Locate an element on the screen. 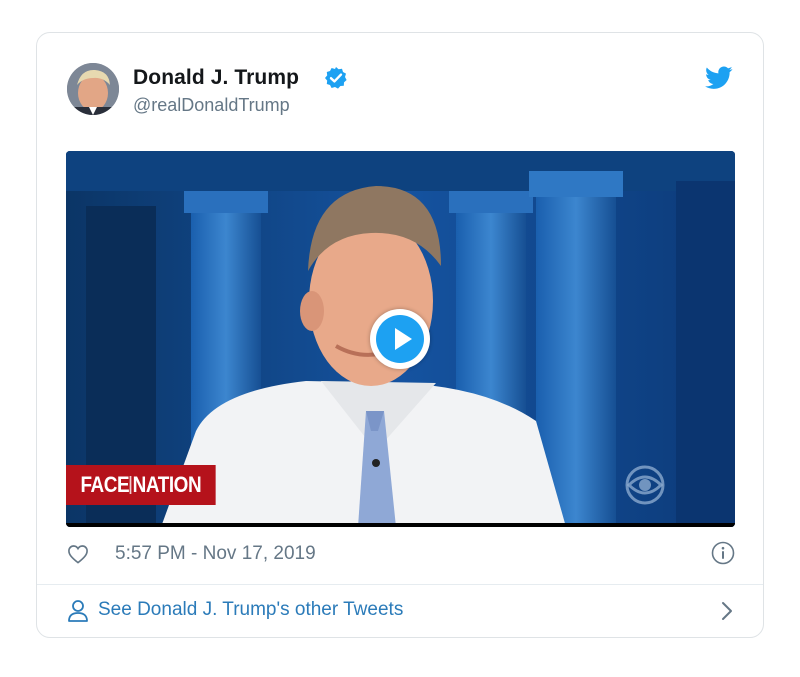 Image resolution: width=800 pixels, height=677 pixels. heart-icon is located at coordinates (78, 554).